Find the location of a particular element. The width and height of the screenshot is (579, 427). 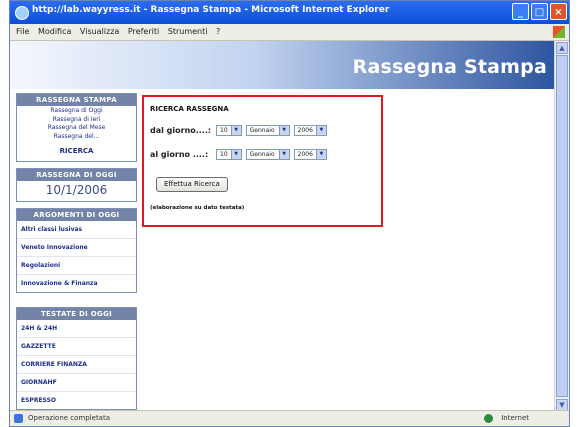

windows-logo-icon is located at coordinates (559, 32).